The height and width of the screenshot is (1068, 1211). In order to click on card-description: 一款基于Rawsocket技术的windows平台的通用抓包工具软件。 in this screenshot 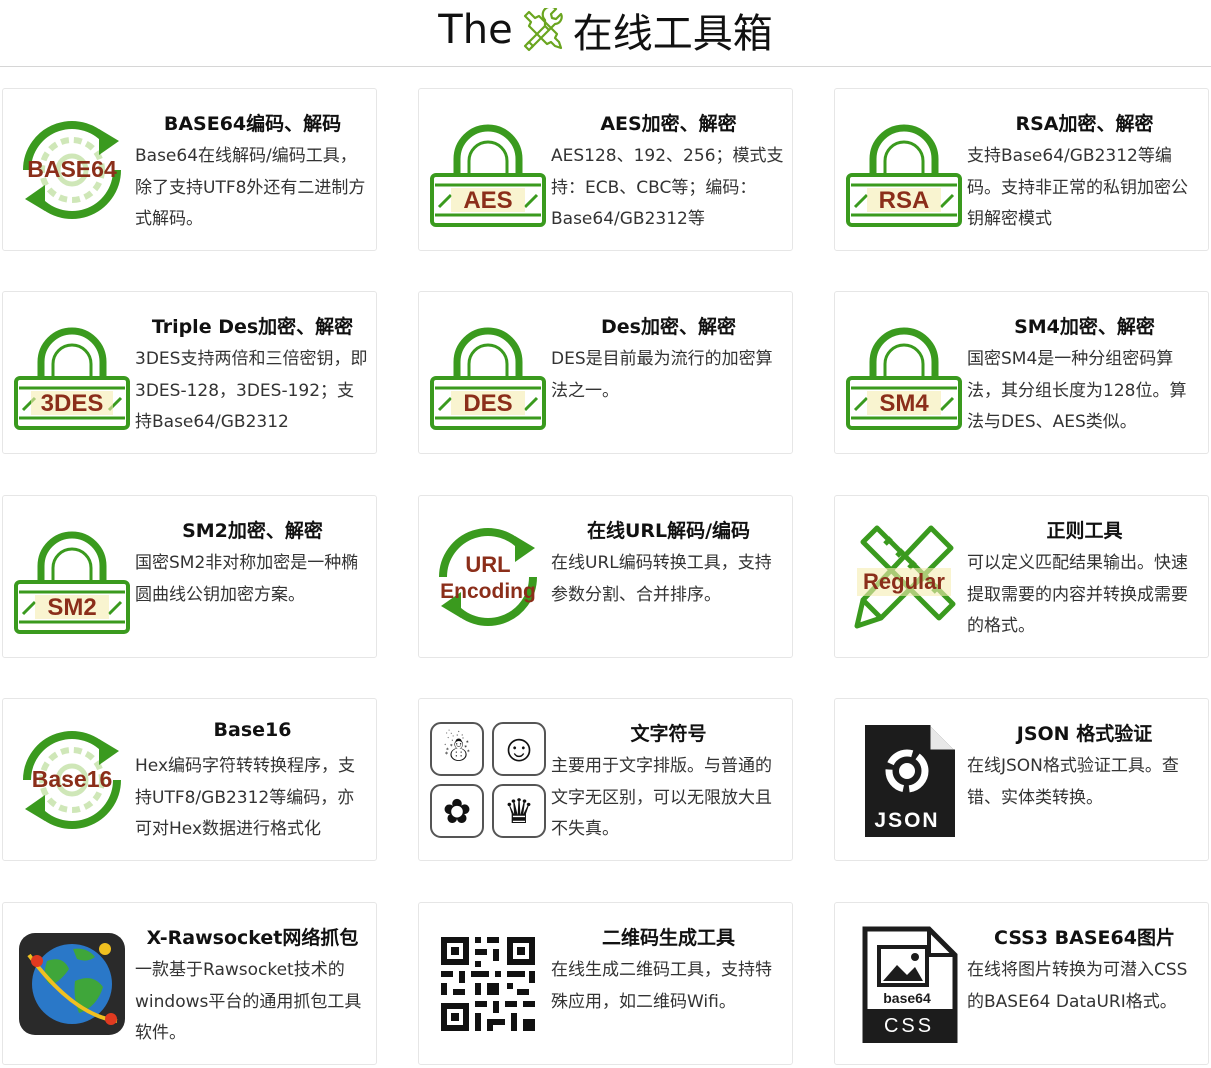, I will do `click(248, 1001)`.